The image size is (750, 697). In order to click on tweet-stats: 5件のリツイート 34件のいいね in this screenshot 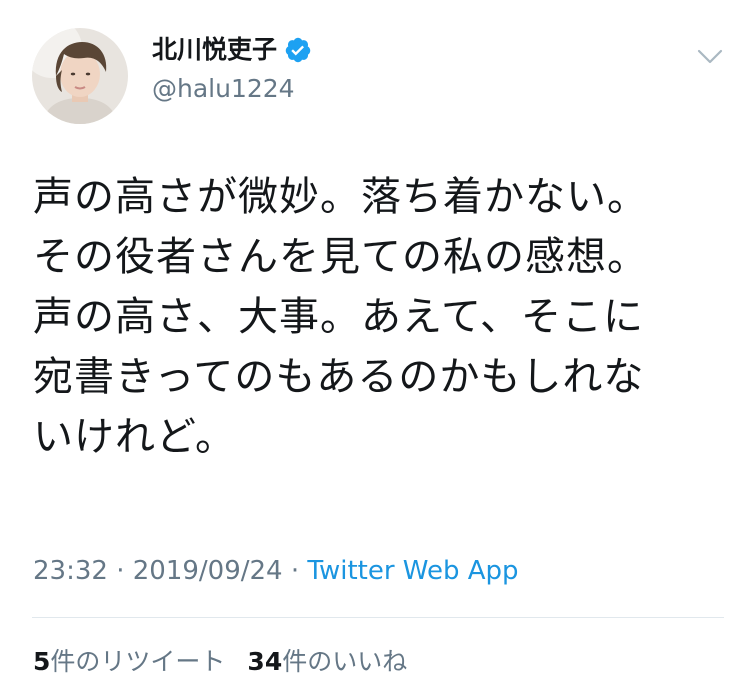, I will do `click(220, 662)`.